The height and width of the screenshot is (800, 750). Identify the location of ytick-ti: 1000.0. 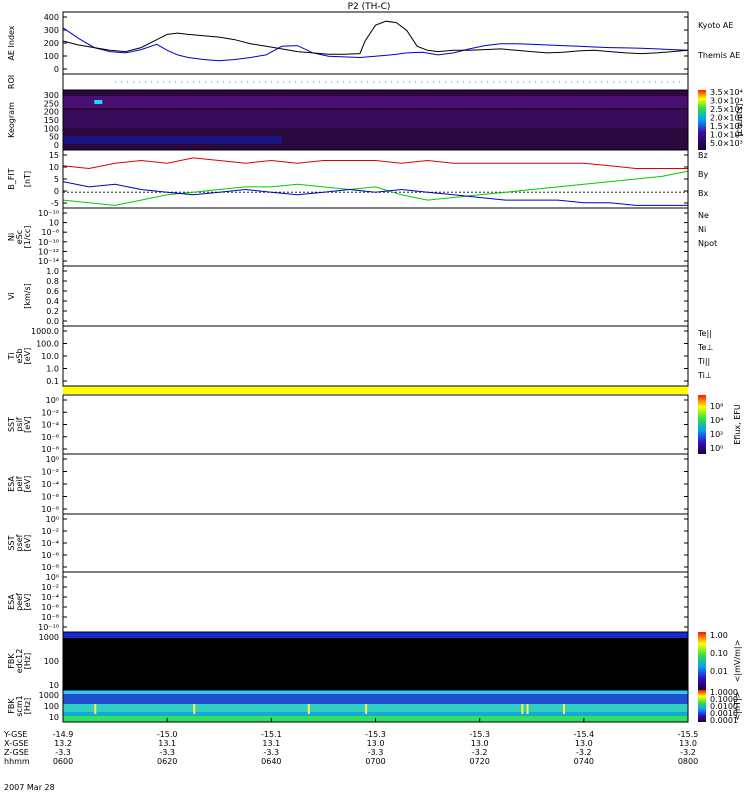
(45, 331).